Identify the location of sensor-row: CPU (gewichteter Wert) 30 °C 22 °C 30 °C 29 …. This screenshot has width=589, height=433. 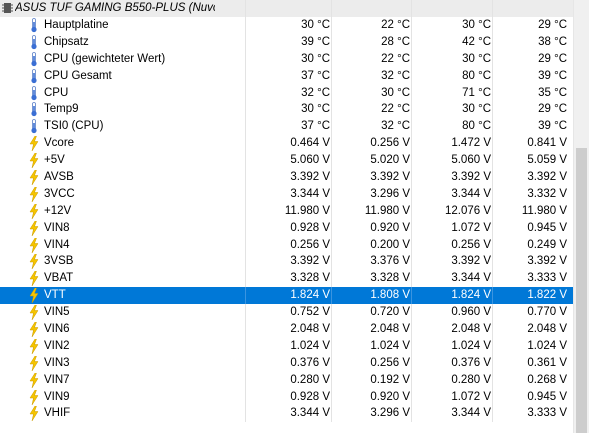
(286, 59).